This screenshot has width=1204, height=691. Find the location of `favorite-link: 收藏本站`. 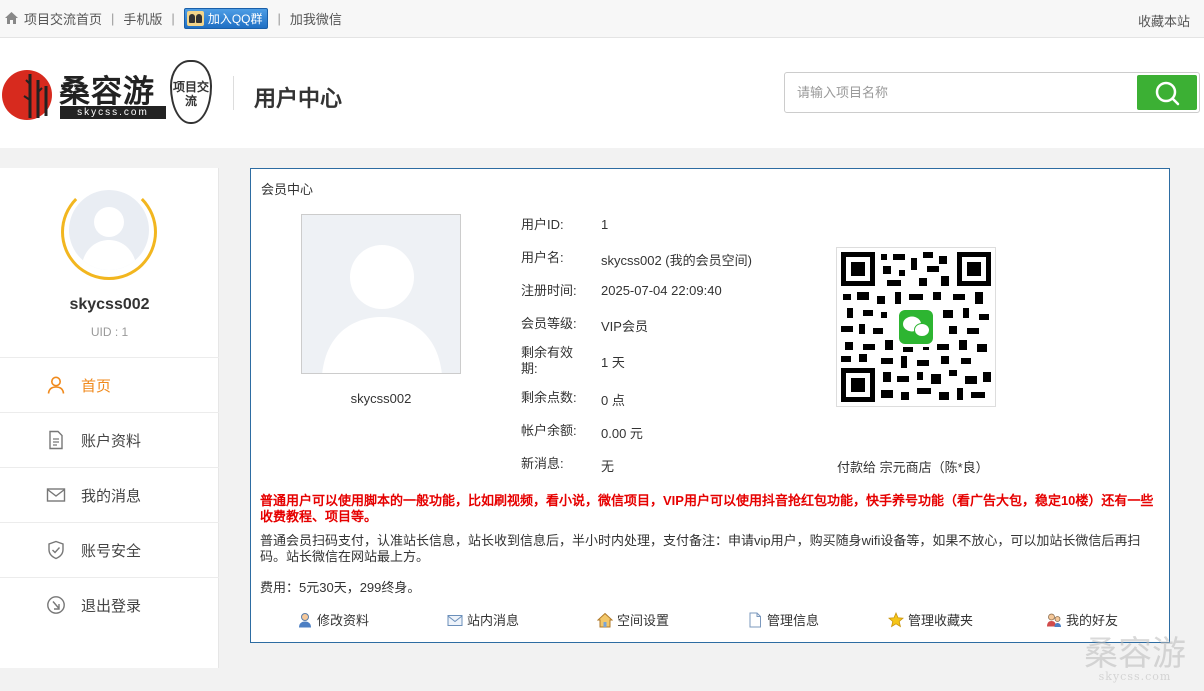

favorite-link: 收藏本站 is located at coordinates (1164, 20).